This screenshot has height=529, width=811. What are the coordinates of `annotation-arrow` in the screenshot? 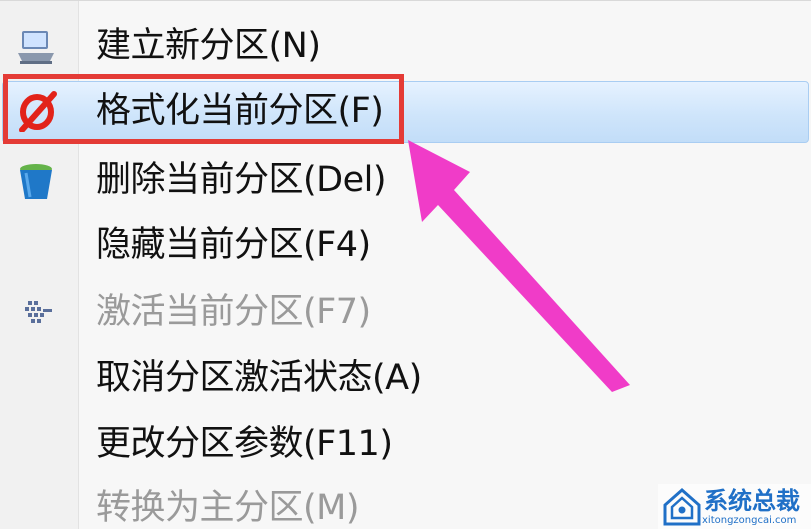 It's located at (519, 266).